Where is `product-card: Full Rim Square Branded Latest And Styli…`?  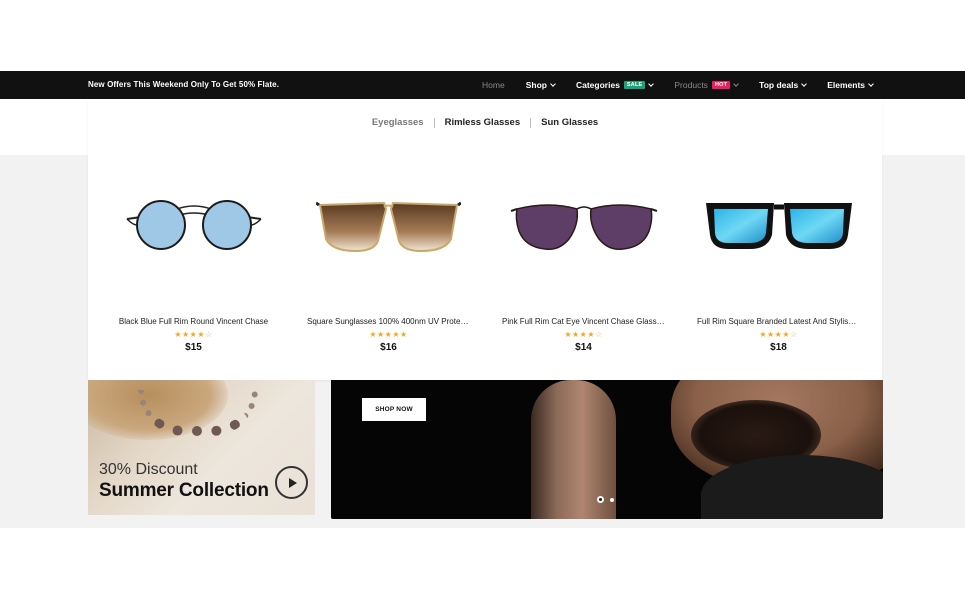
product-card: Full Rim Square Branded Latest And Styli… is located at coordinates (778, 256).